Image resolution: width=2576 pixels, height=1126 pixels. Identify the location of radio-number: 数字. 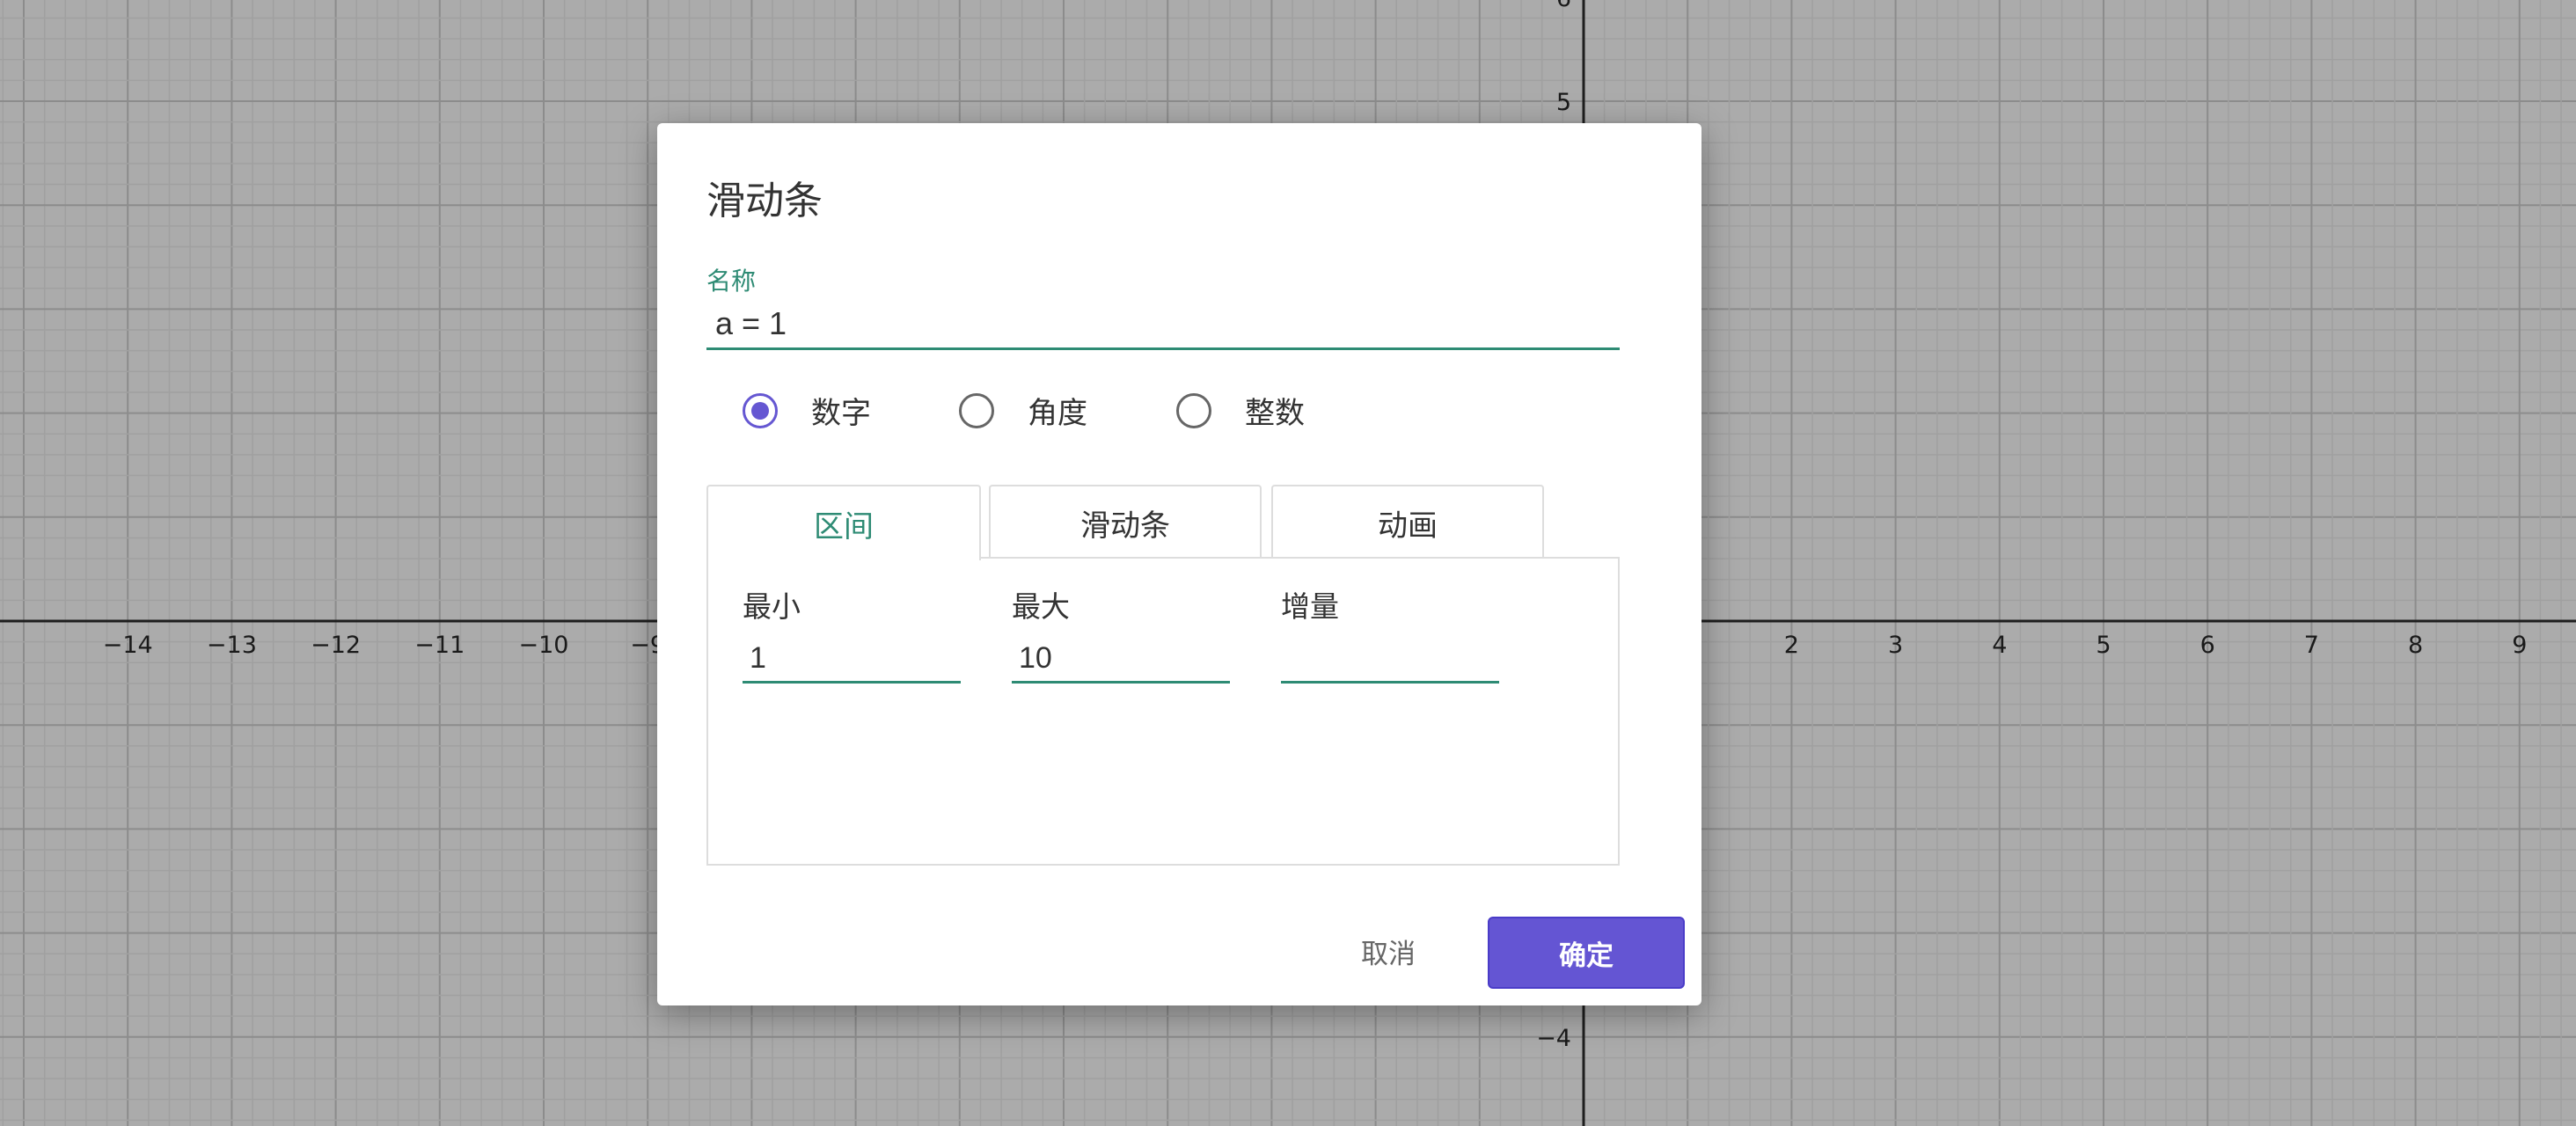
(807, 410).